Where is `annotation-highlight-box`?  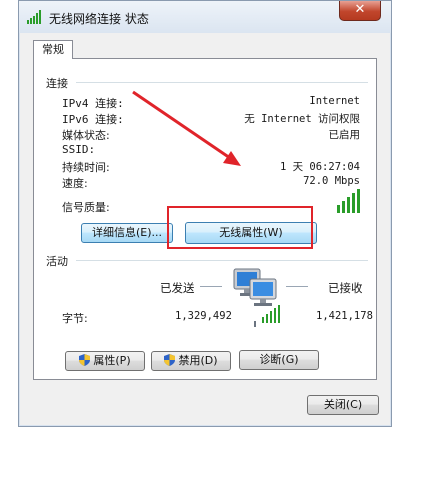
annotation-highlight-box is located at coordinates (240, 227).